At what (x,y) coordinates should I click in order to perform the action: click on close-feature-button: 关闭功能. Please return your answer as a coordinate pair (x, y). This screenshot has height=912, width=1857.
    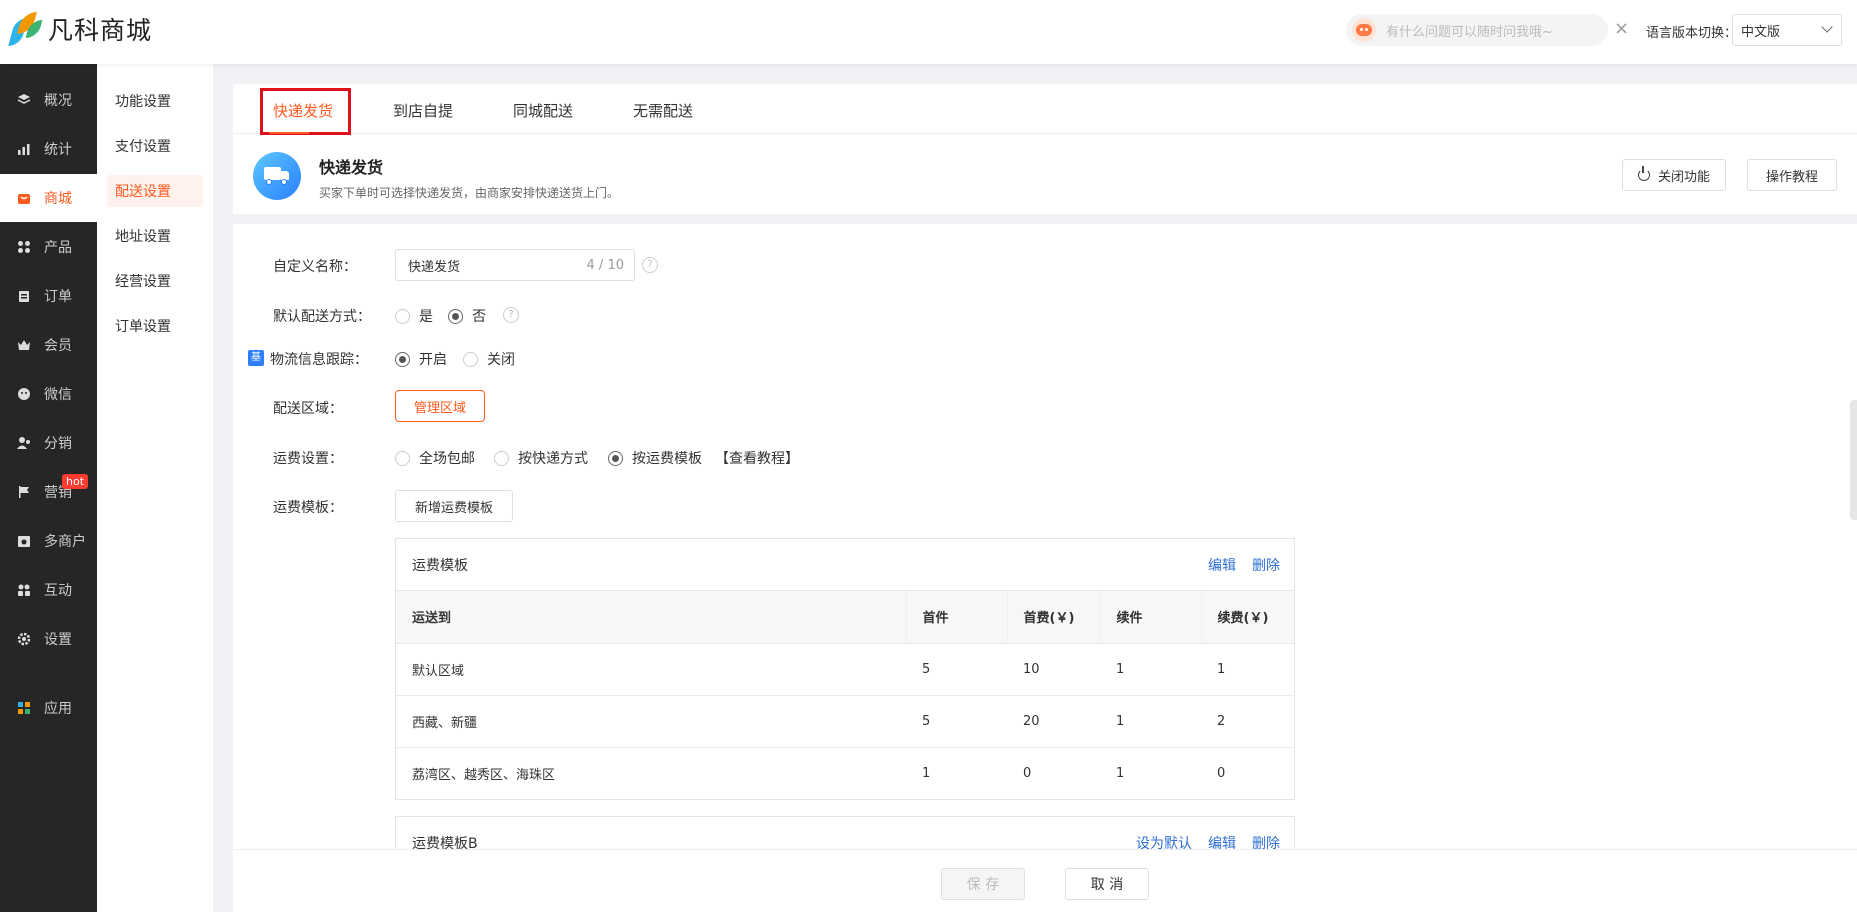
    Looking at the image, I should click on (1674, 175).